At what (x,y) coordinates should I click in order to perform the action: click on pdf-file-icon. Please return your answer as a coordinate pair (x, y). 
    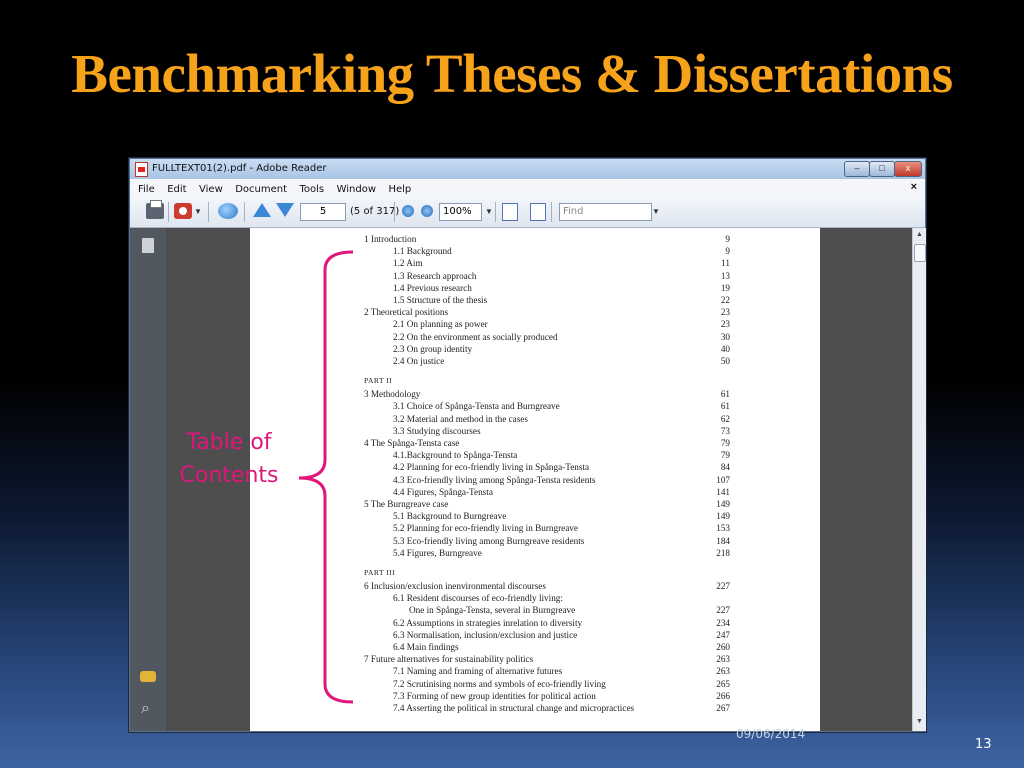
    Looking at the image, I should click on (141, 169).